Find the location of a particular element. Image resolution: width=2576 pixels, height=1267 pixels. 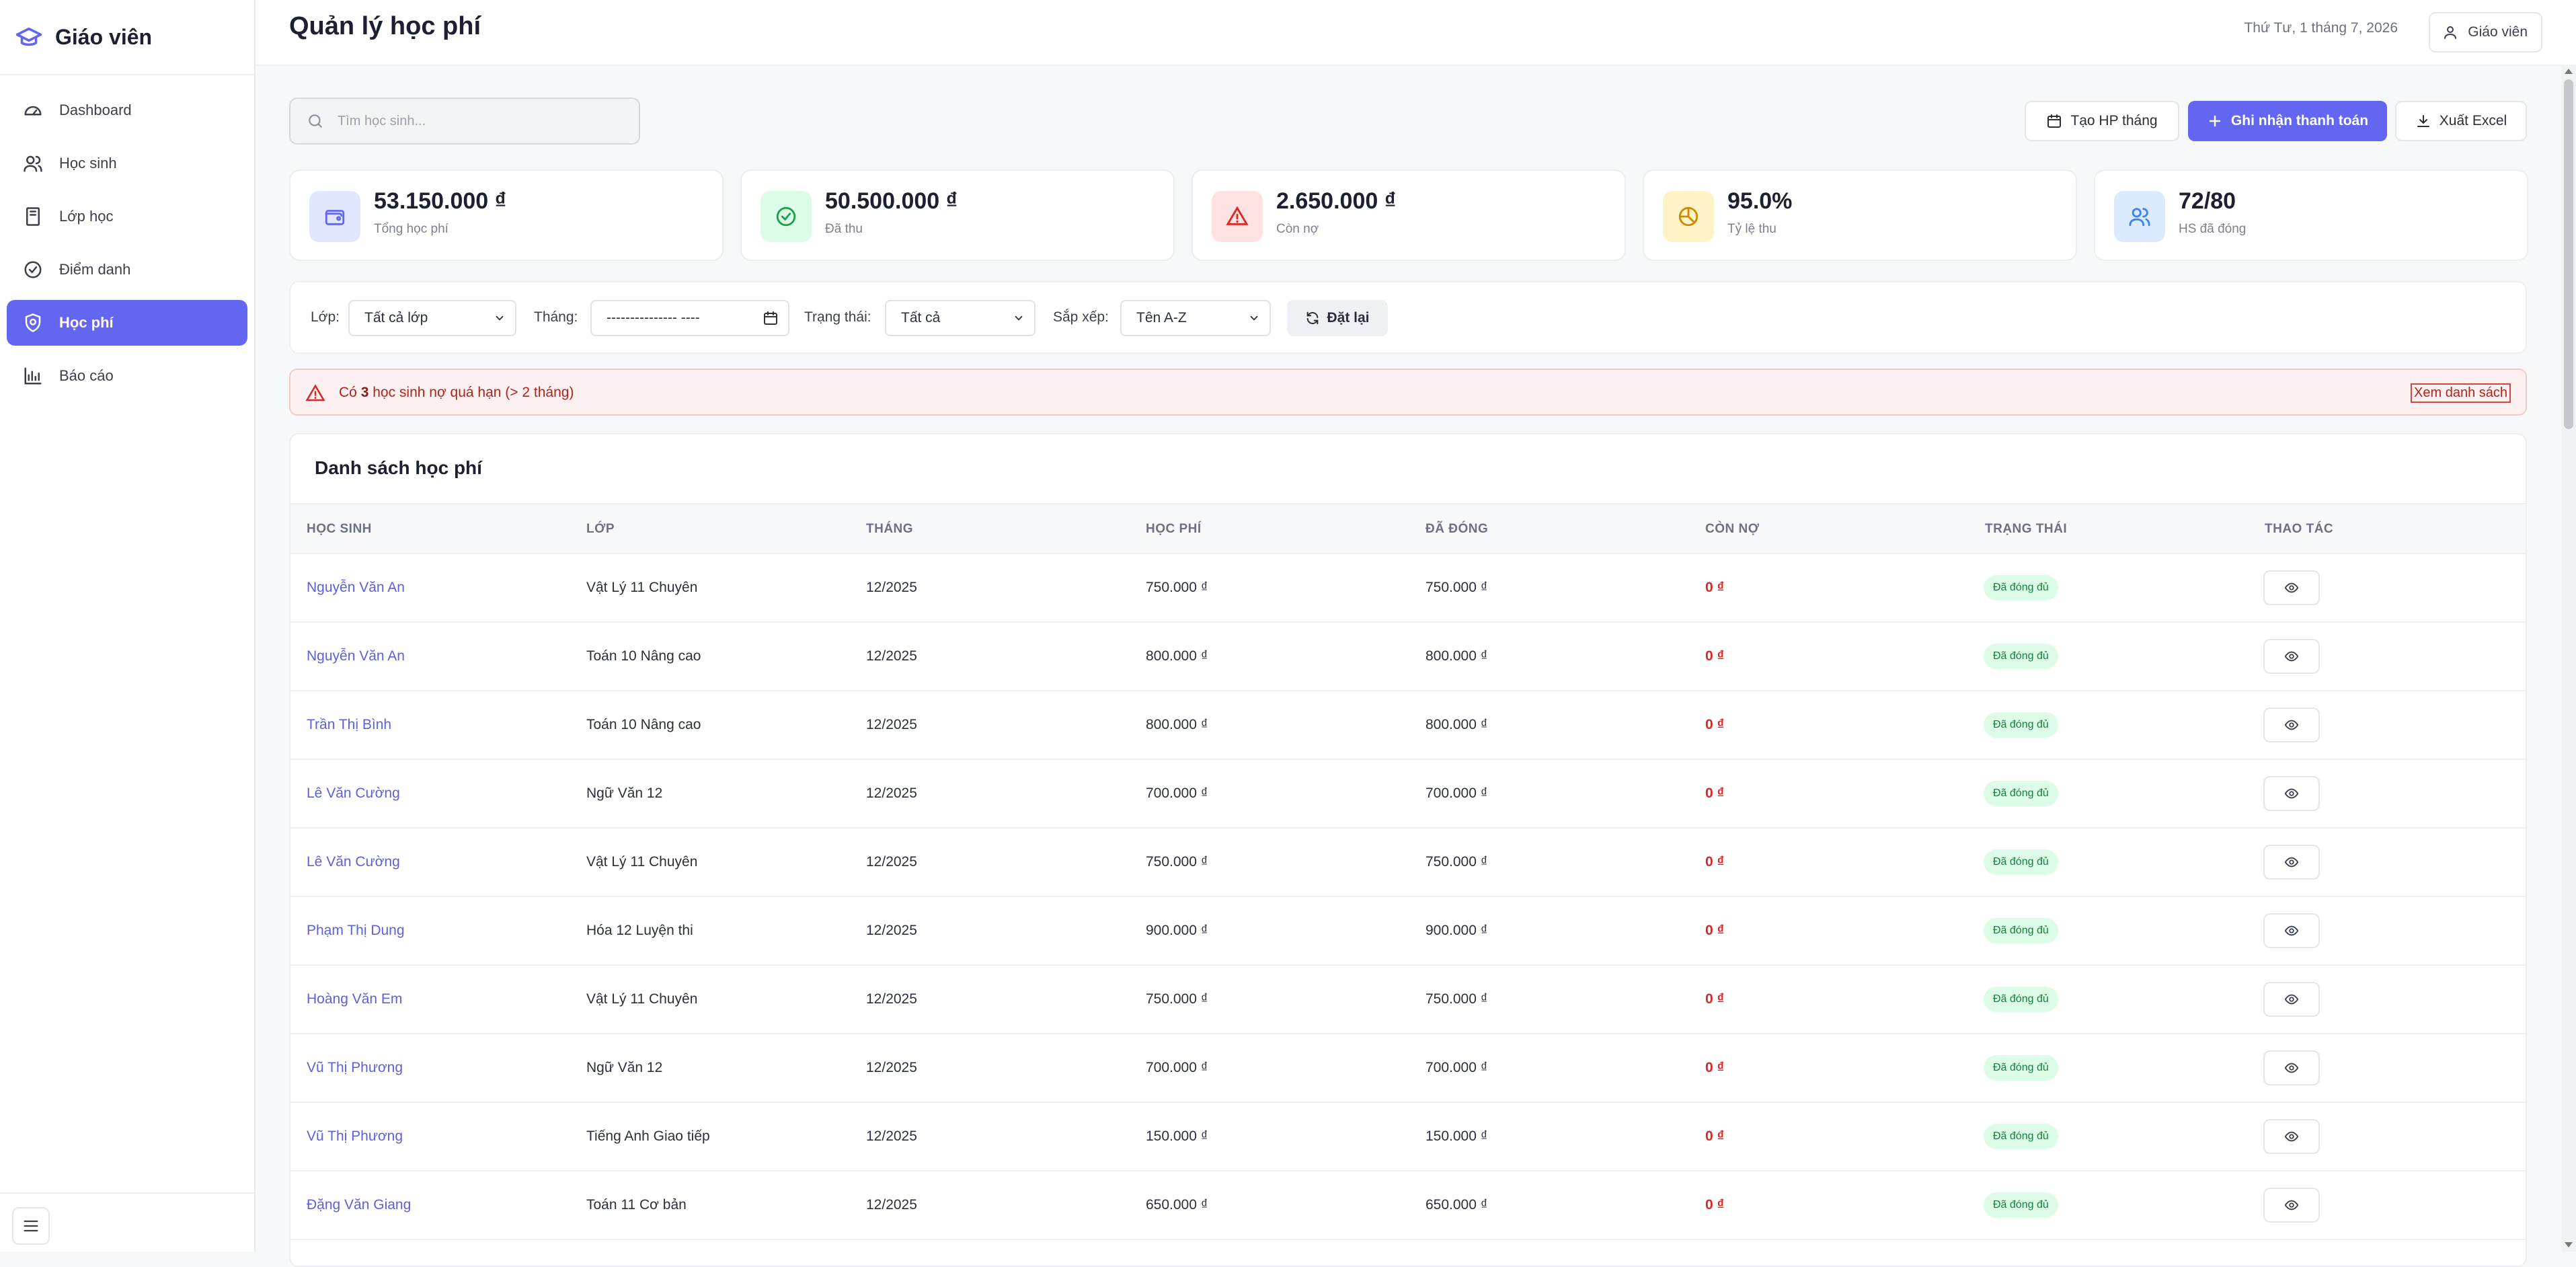

class-cell: Toán 10 Nâng cao is located at coordinates (644, 724).